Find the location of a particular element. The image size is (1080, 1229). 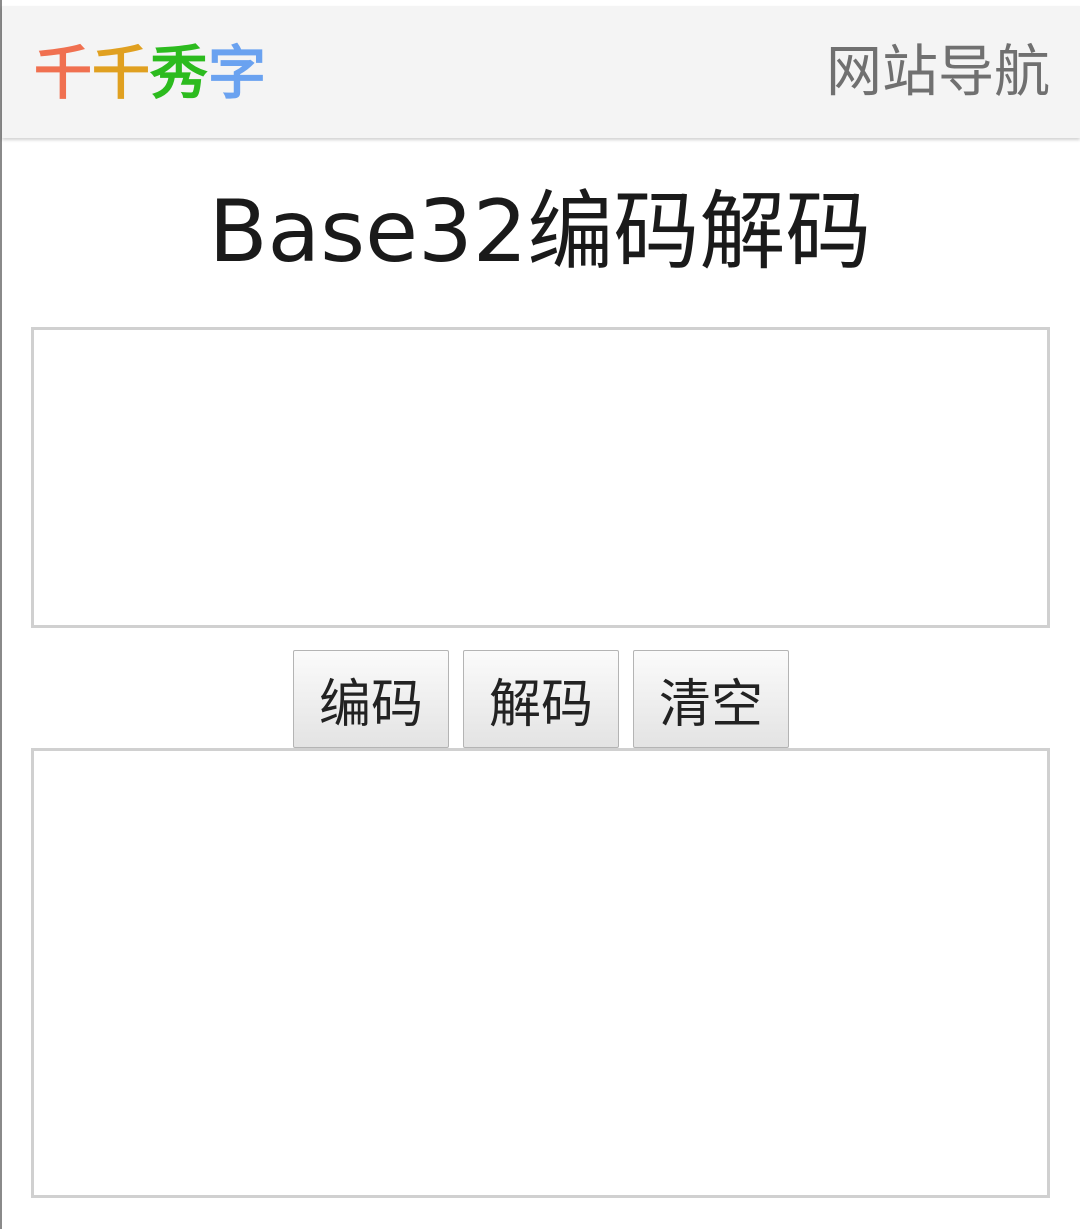

action-buttons: 编码 解码 清空 is located at coordinates (541, 699).